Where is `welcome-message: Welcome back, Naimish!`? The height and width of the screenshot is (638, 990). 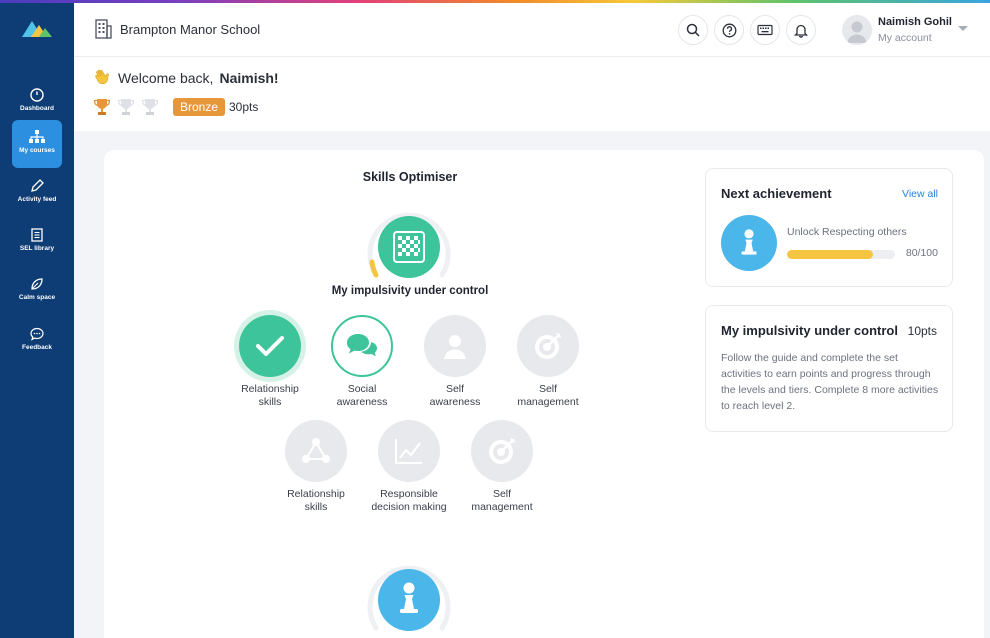 welcome-message: Welcome back, Naimish! is located at coordinates (185, 78).